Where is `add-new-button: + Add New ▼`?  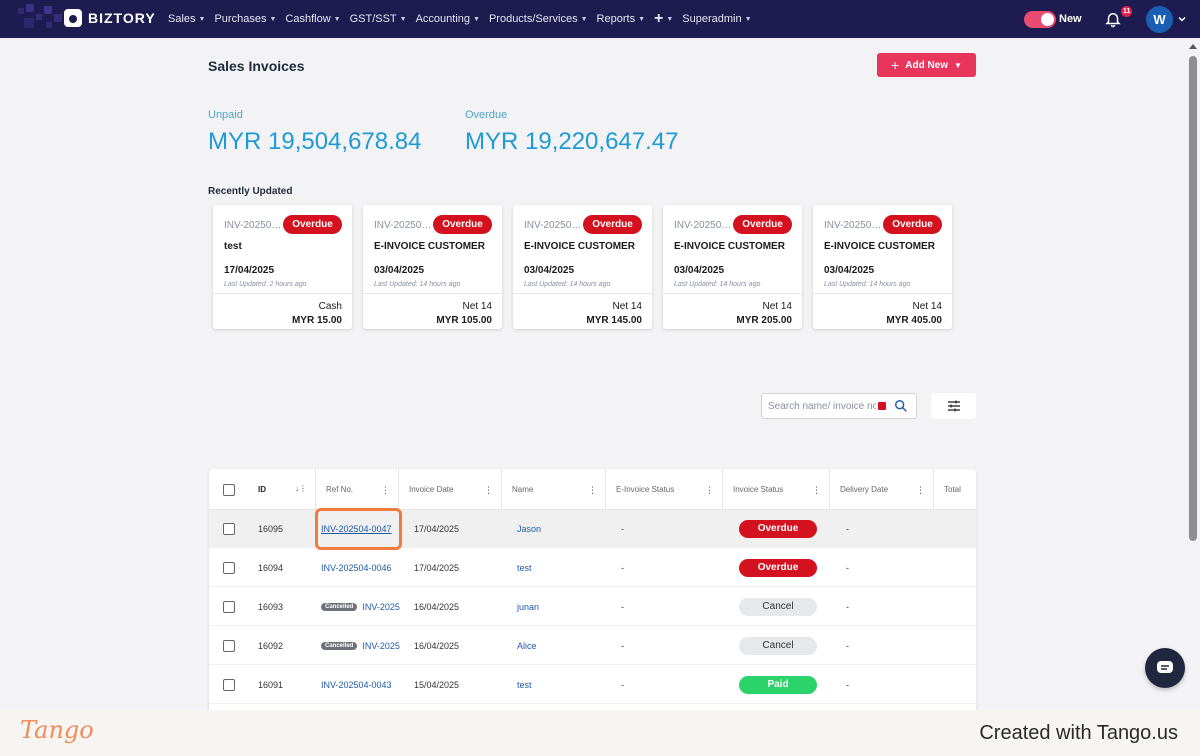 add-new-button: + Add New ▼ is located at coordinates (926, 65).